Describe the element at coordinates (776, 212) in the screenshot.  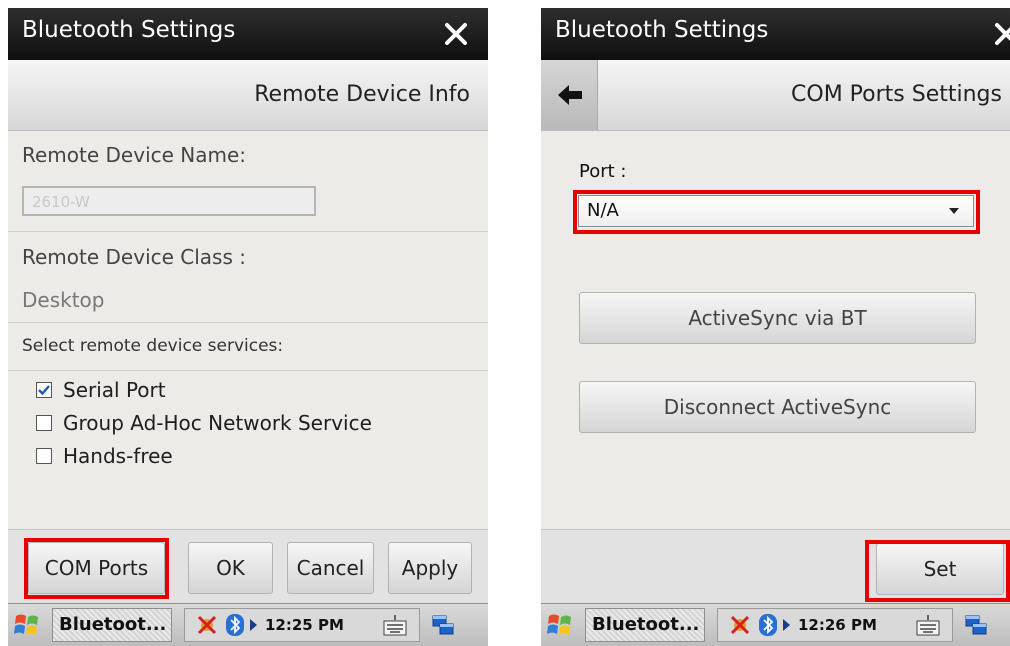
I see `highlight-port-dropdown` at that location.